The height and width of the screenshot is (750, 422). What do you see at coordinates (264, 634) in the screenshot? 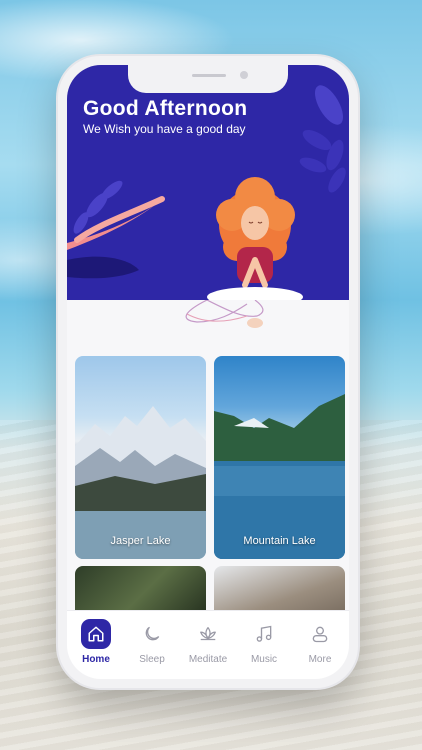
I see `music-note-icon` at bounding box center [264, 634].